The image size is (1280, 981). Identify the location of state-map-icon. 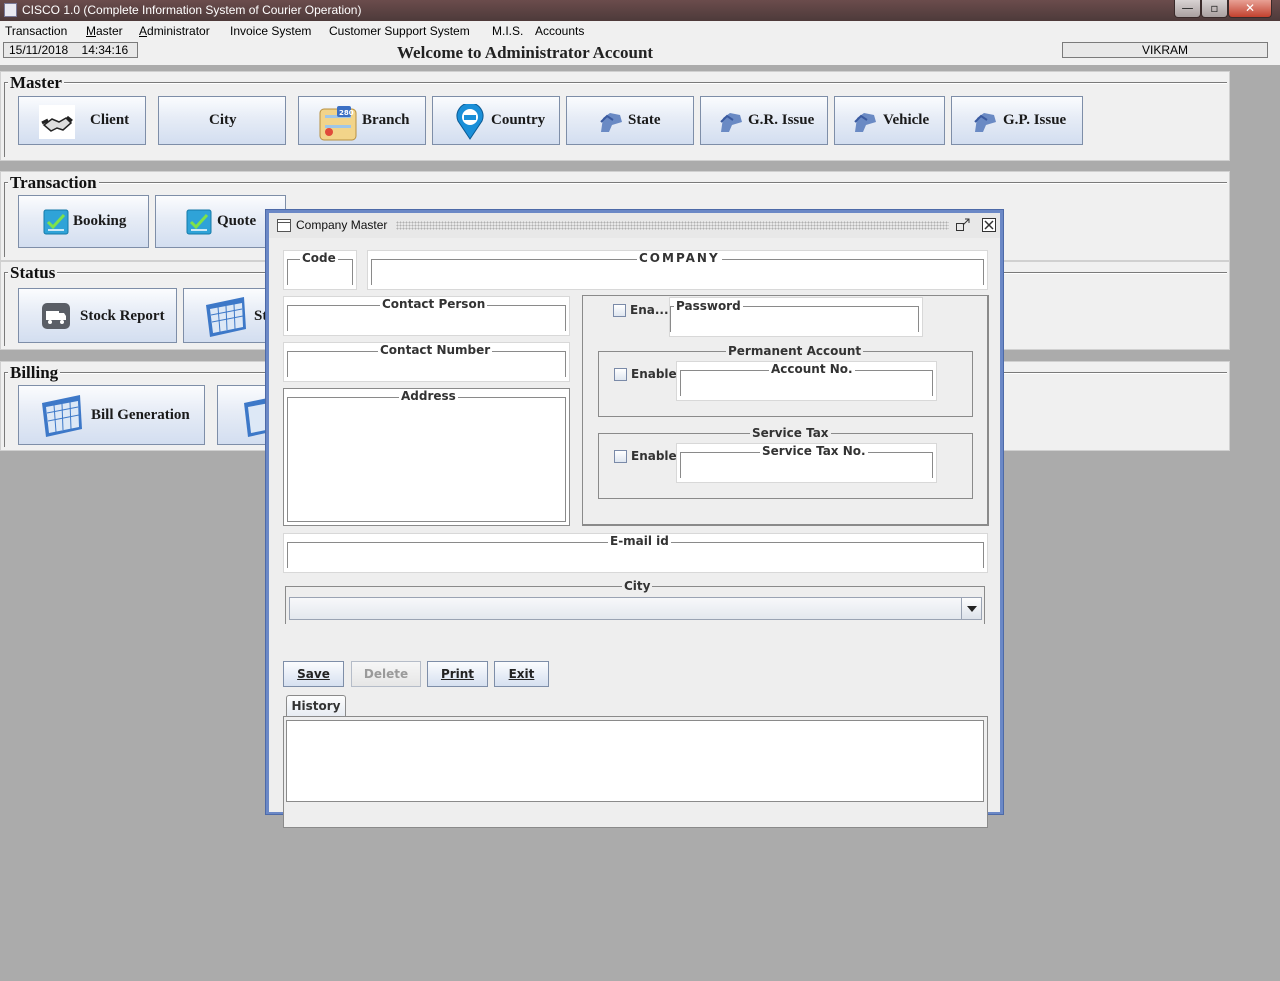
(611, 122).